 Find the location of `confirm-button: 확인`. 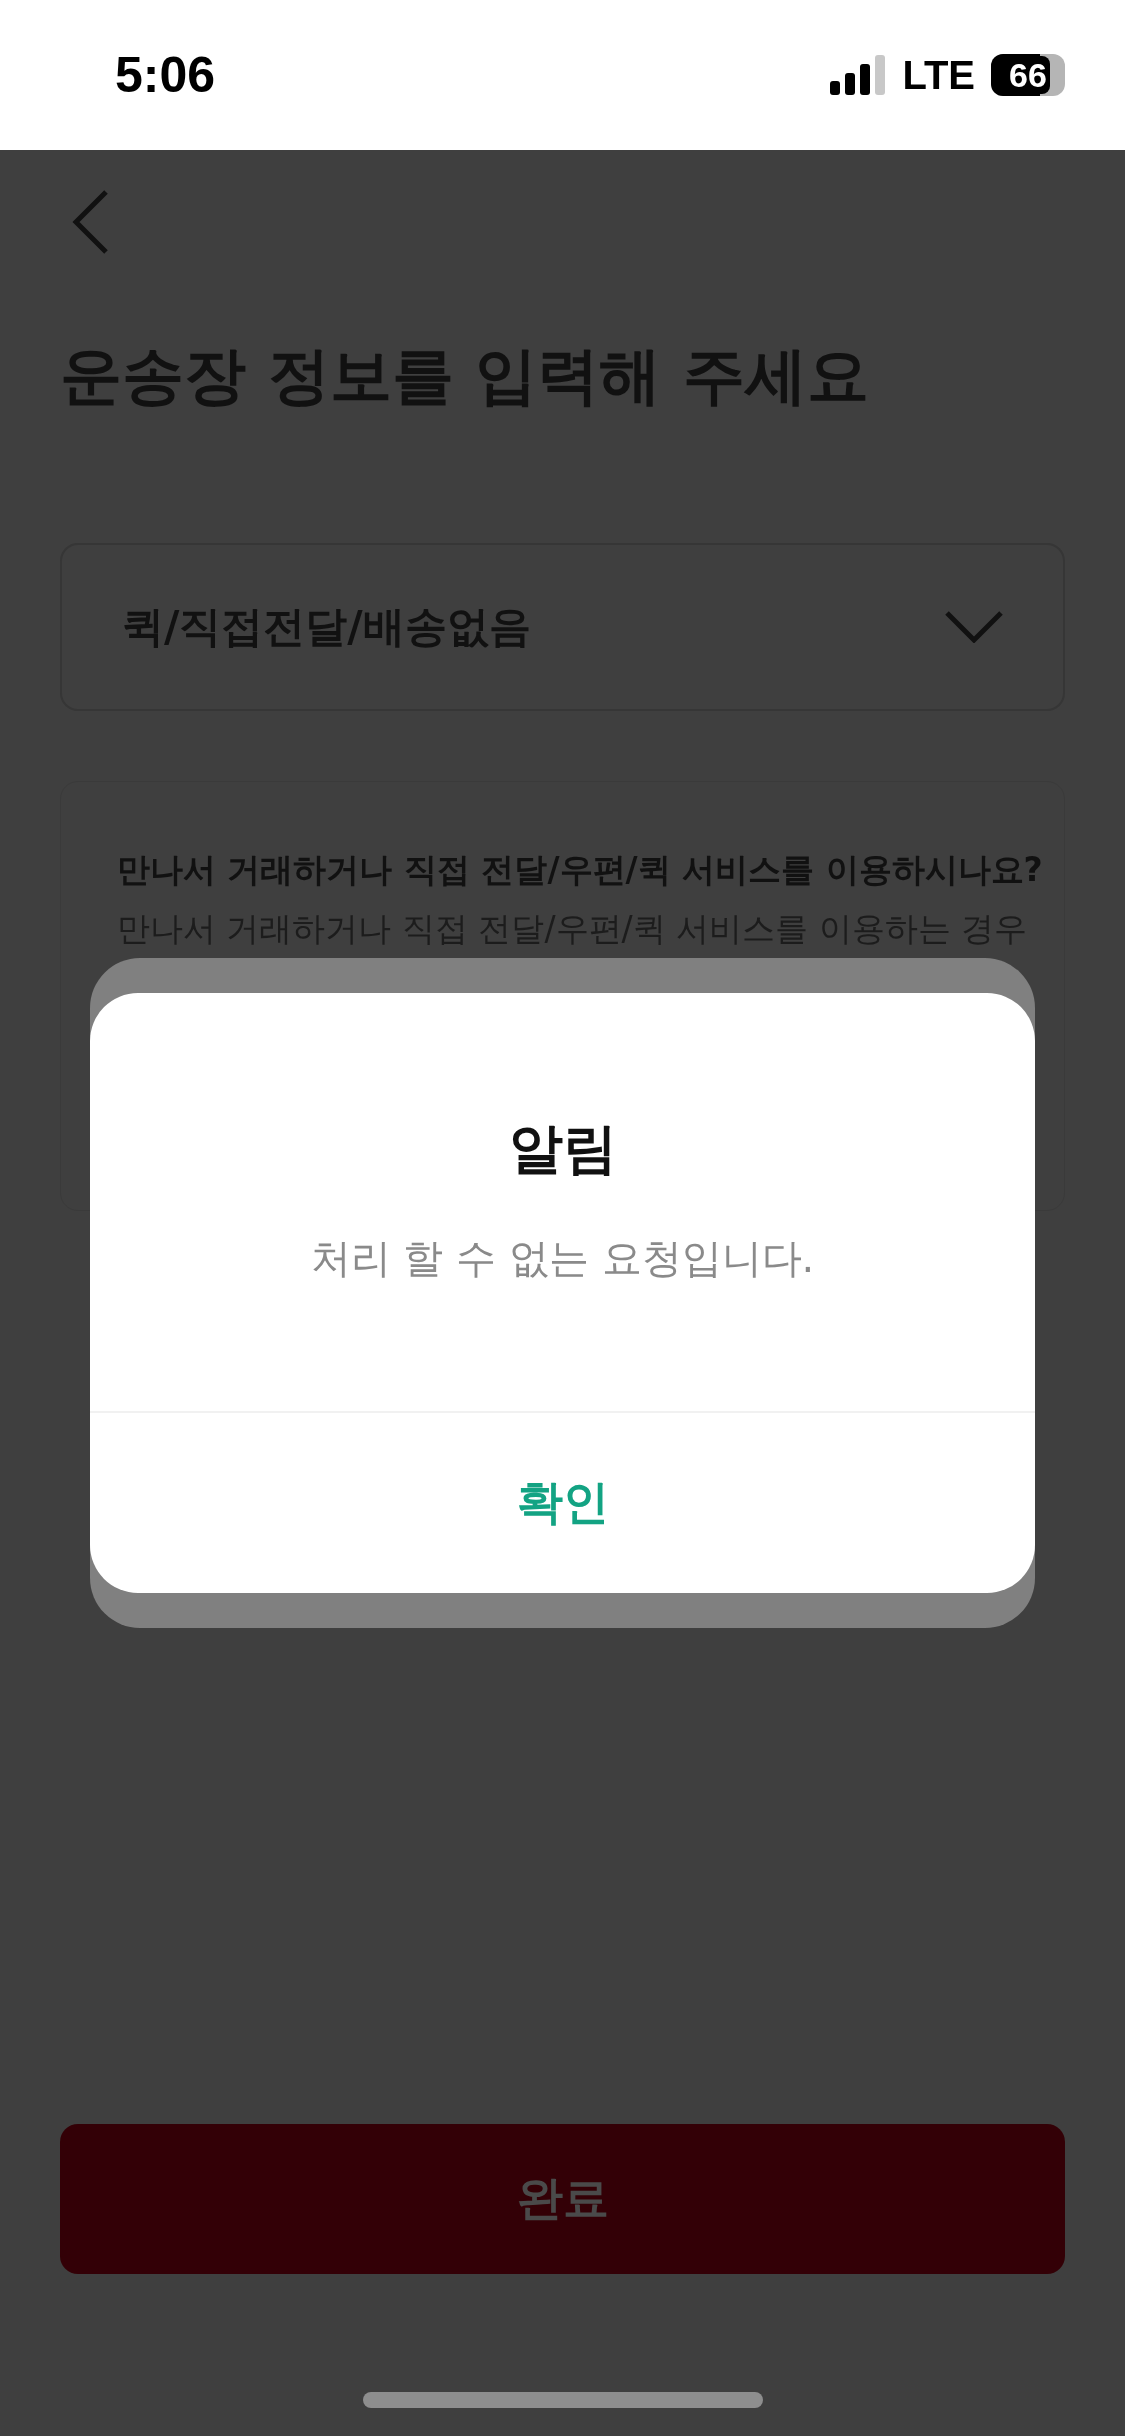

confirm-button: 확인 is located at coordinates (562, 1503).